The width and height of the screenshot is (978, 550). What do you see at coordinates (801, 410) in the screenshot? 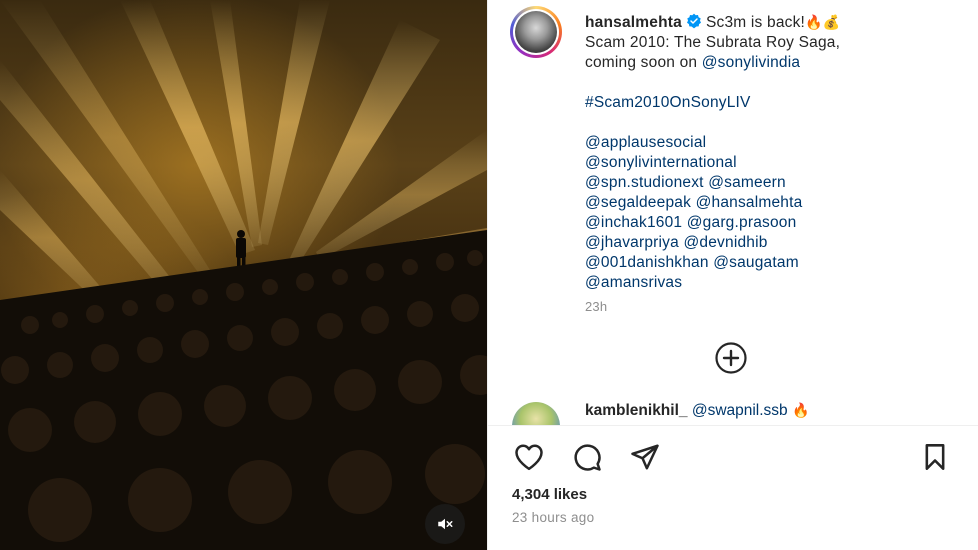
I see `fire-emoji: 🔥` at bounding box center [801, 410].